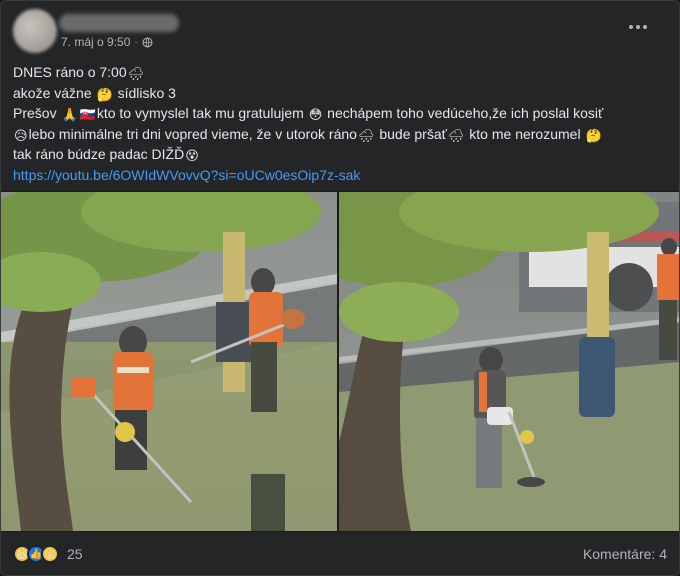 The image size is (680, 576). I want to click on post-meta: 7. máj o 9:50 ·, so click(107, 42).